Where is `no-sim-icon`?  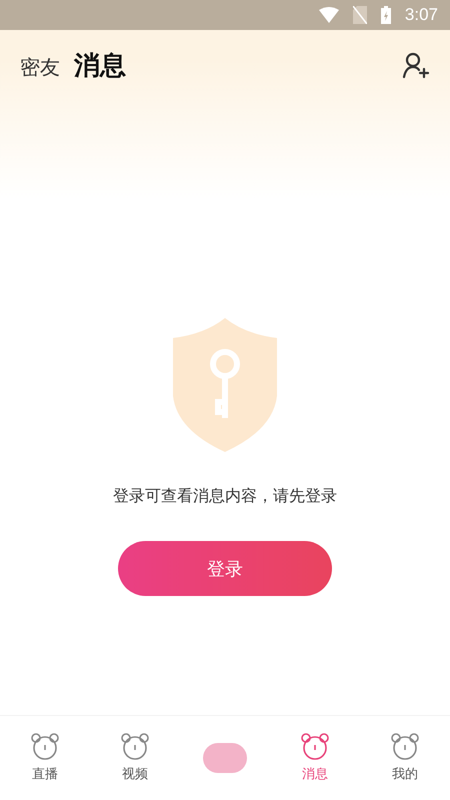 no-sim-icon is located at coordinates (359, 15).